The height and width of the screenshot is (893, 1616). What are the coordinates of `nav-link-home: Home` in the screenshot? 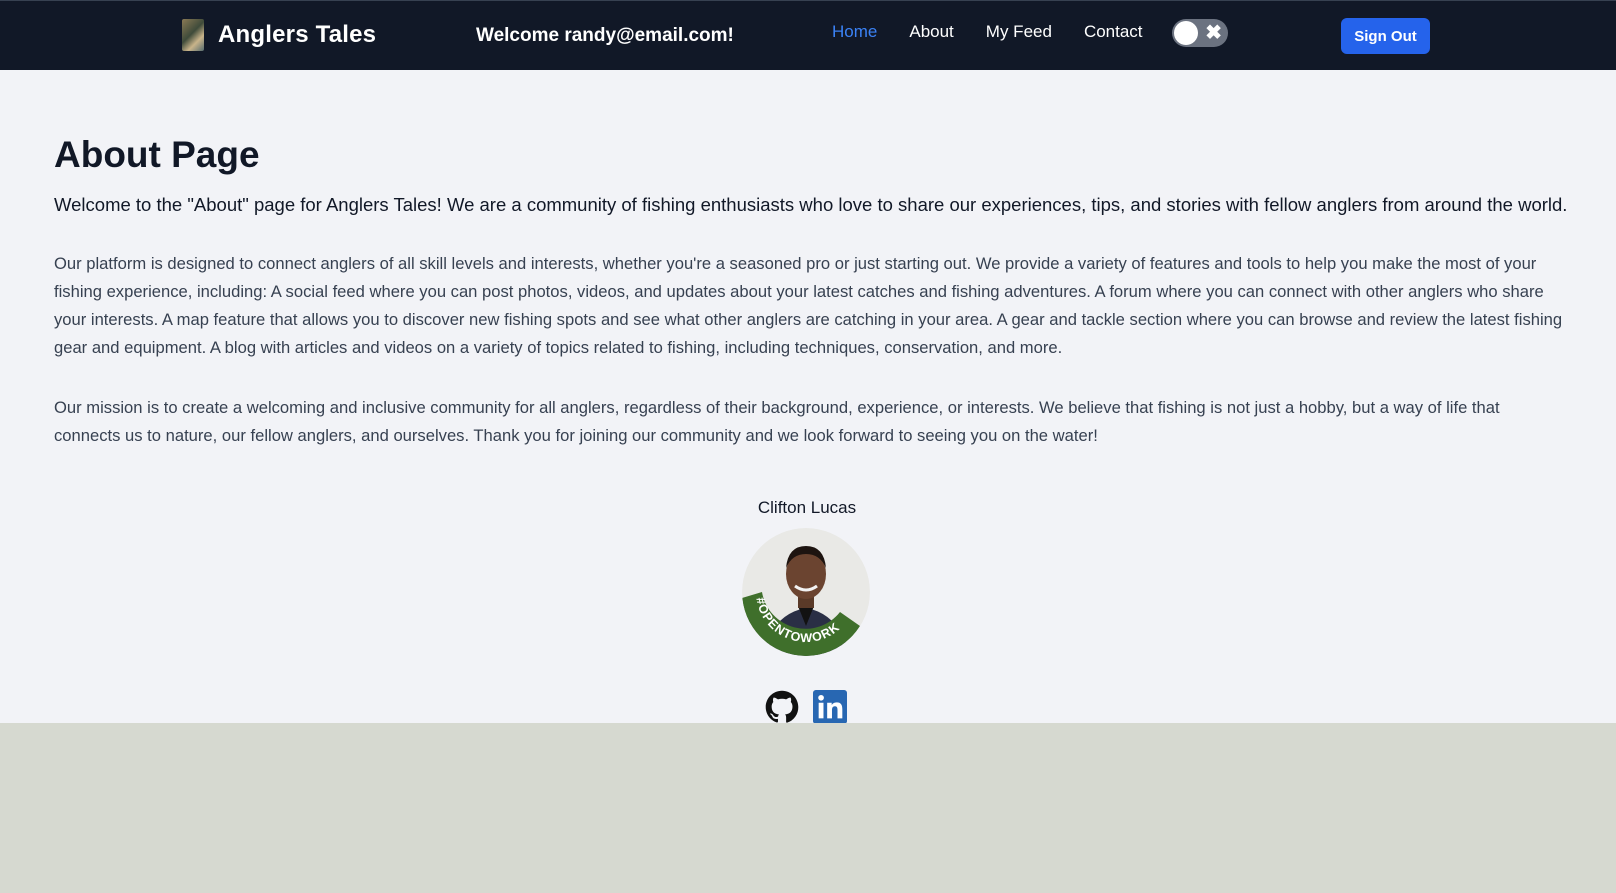 It's located at (854, 32).